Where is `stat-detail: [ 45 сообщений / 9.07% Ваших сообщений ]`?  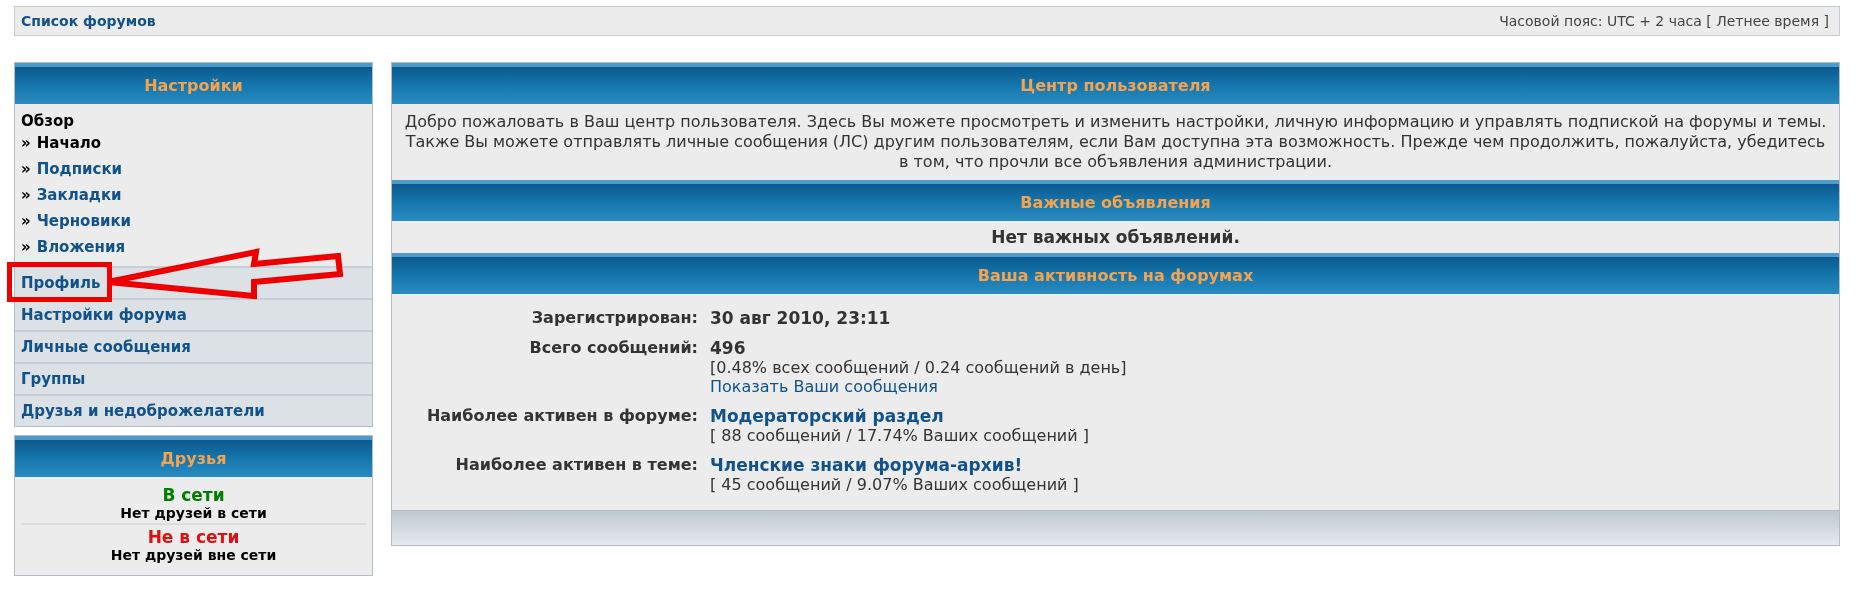 stat-detail: [ 45 сообщений / 9.07% Ваших сообщений ] is located at coordinates (895, 484).